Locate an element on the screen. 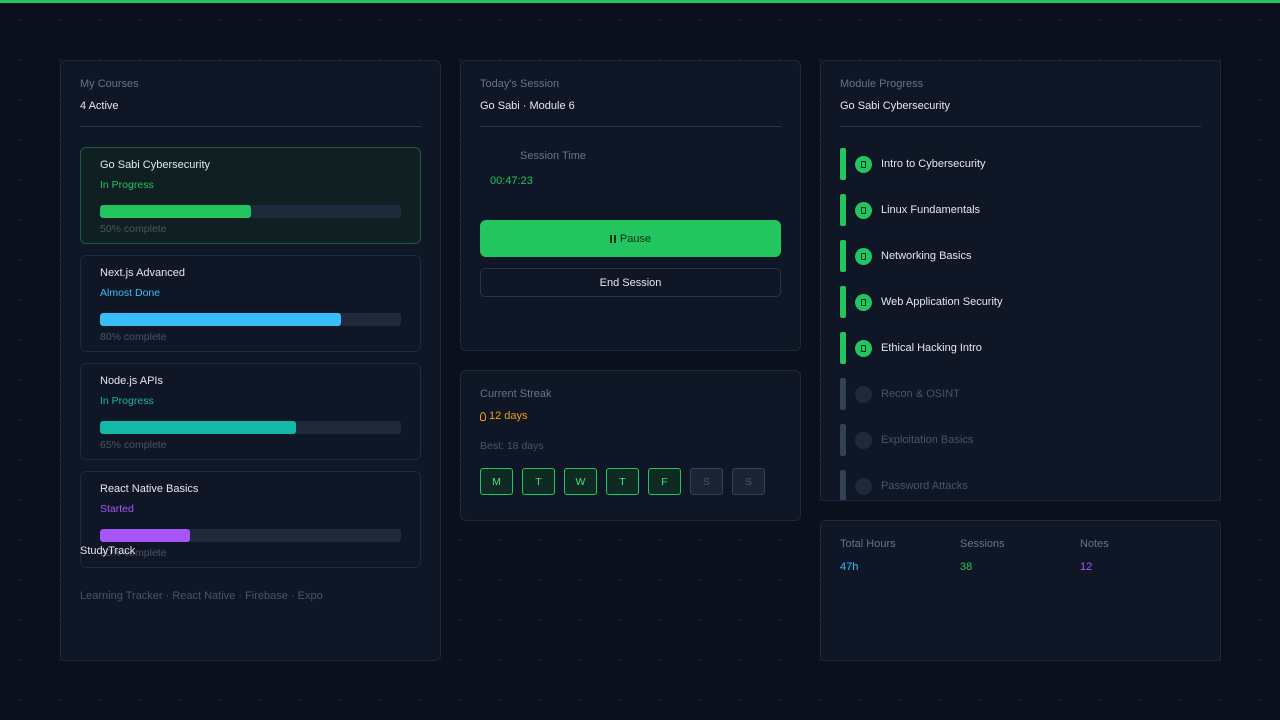 The width and height of the screenshot is (1280, 720). stat-value: 47h is located at coordinates (849, 567).